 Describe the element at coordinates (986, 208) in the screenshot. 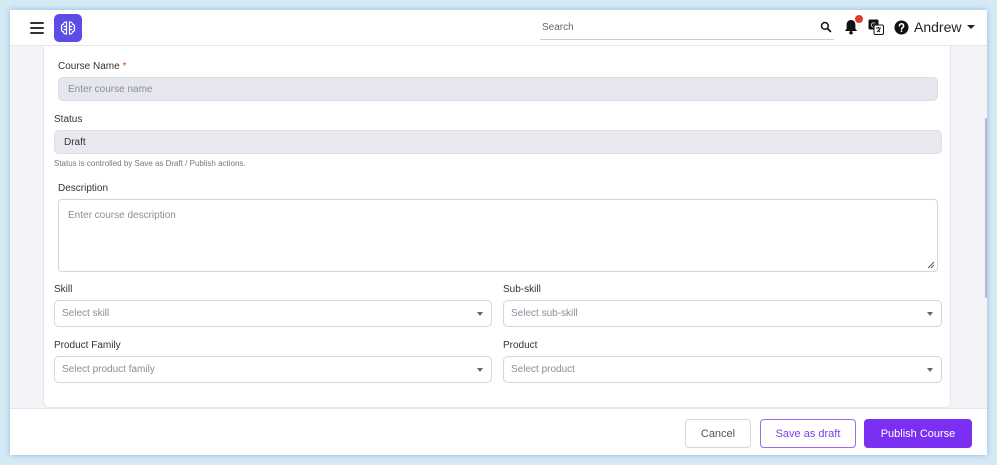

I see `scrollbar` at that location.